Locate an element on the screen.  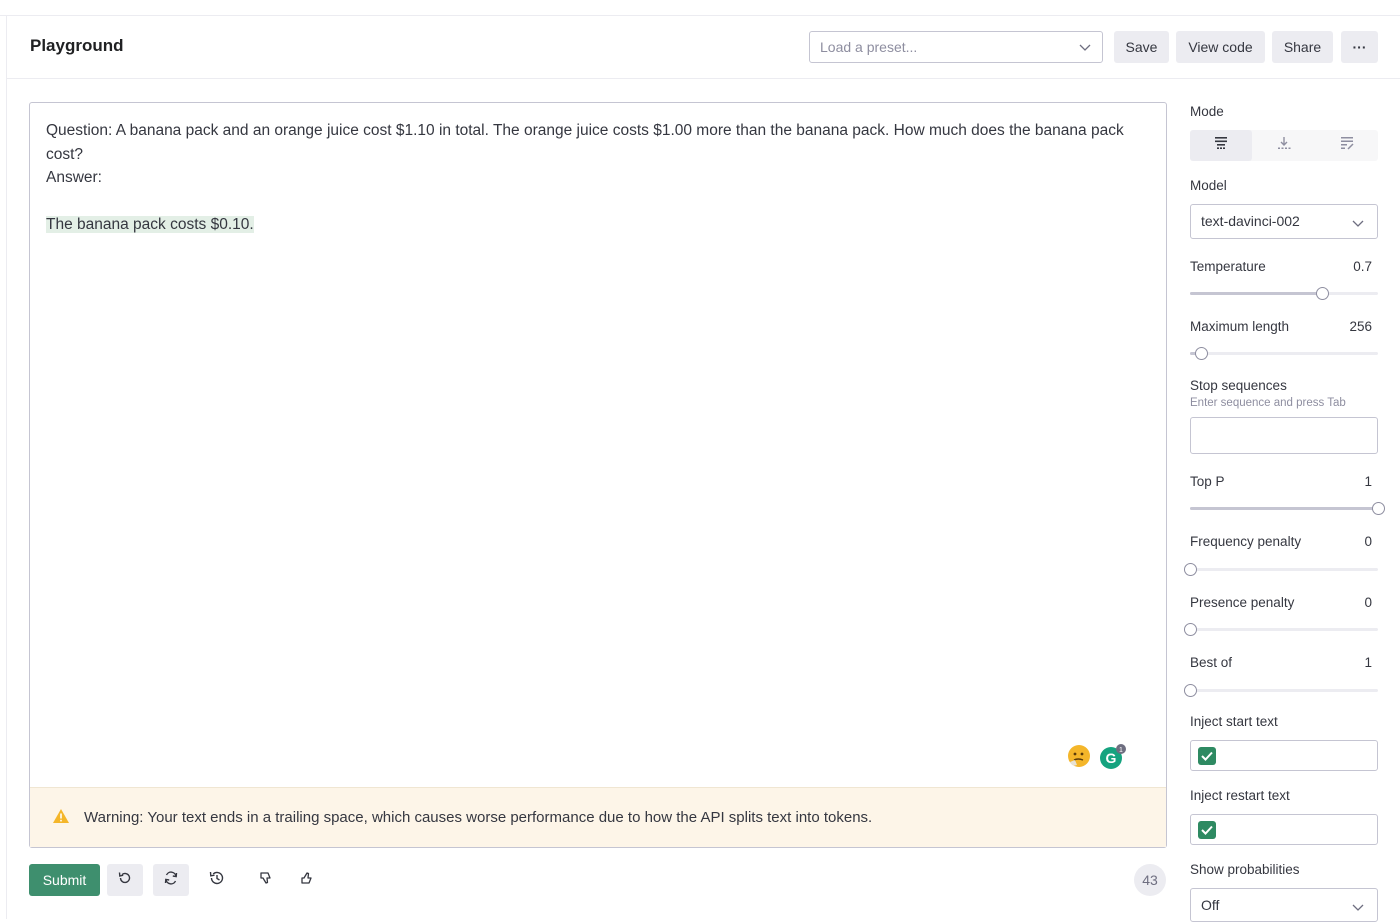
stop-sequences-label: Stop sequences is located at coordinates (1238, 385).